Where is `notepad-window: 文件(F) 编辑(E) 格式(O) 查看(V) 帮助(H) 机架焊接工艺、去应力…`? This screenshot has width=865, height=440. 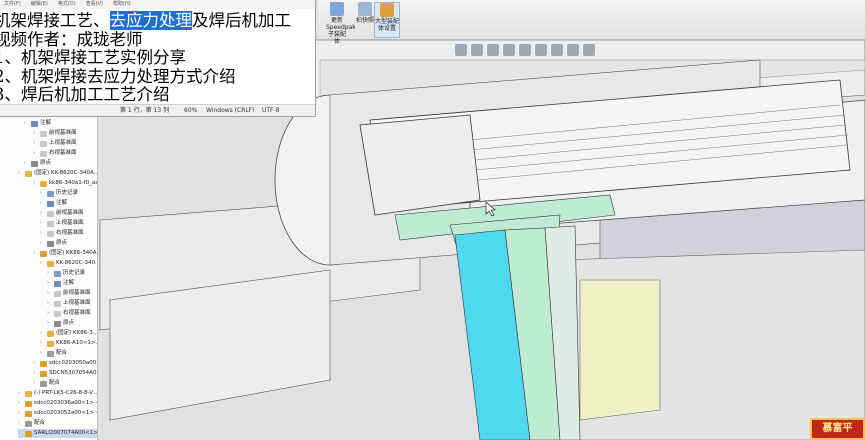 notepad-window: 文件(F) 编辑(E) 格式(O) 查看(V) 帮助(H) 机架焊接工艺、去应力… is located at coordinates (158, 58).